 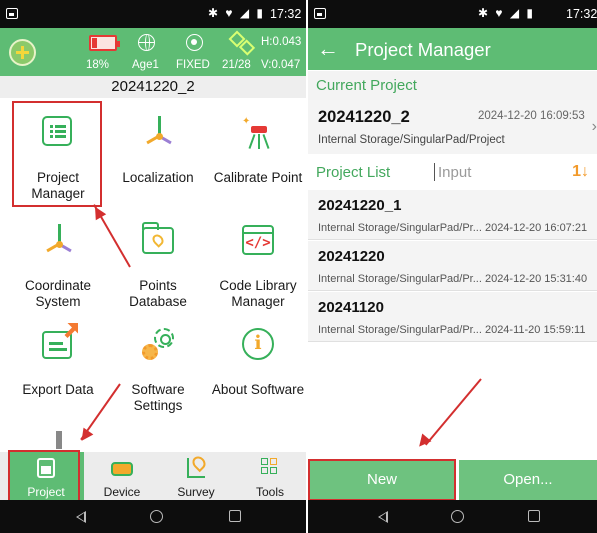 What do you see at coordinates (158, 370) in the screenshot?
I see `tile-software-settings: Software Settings` at bounding box center [158, 370].